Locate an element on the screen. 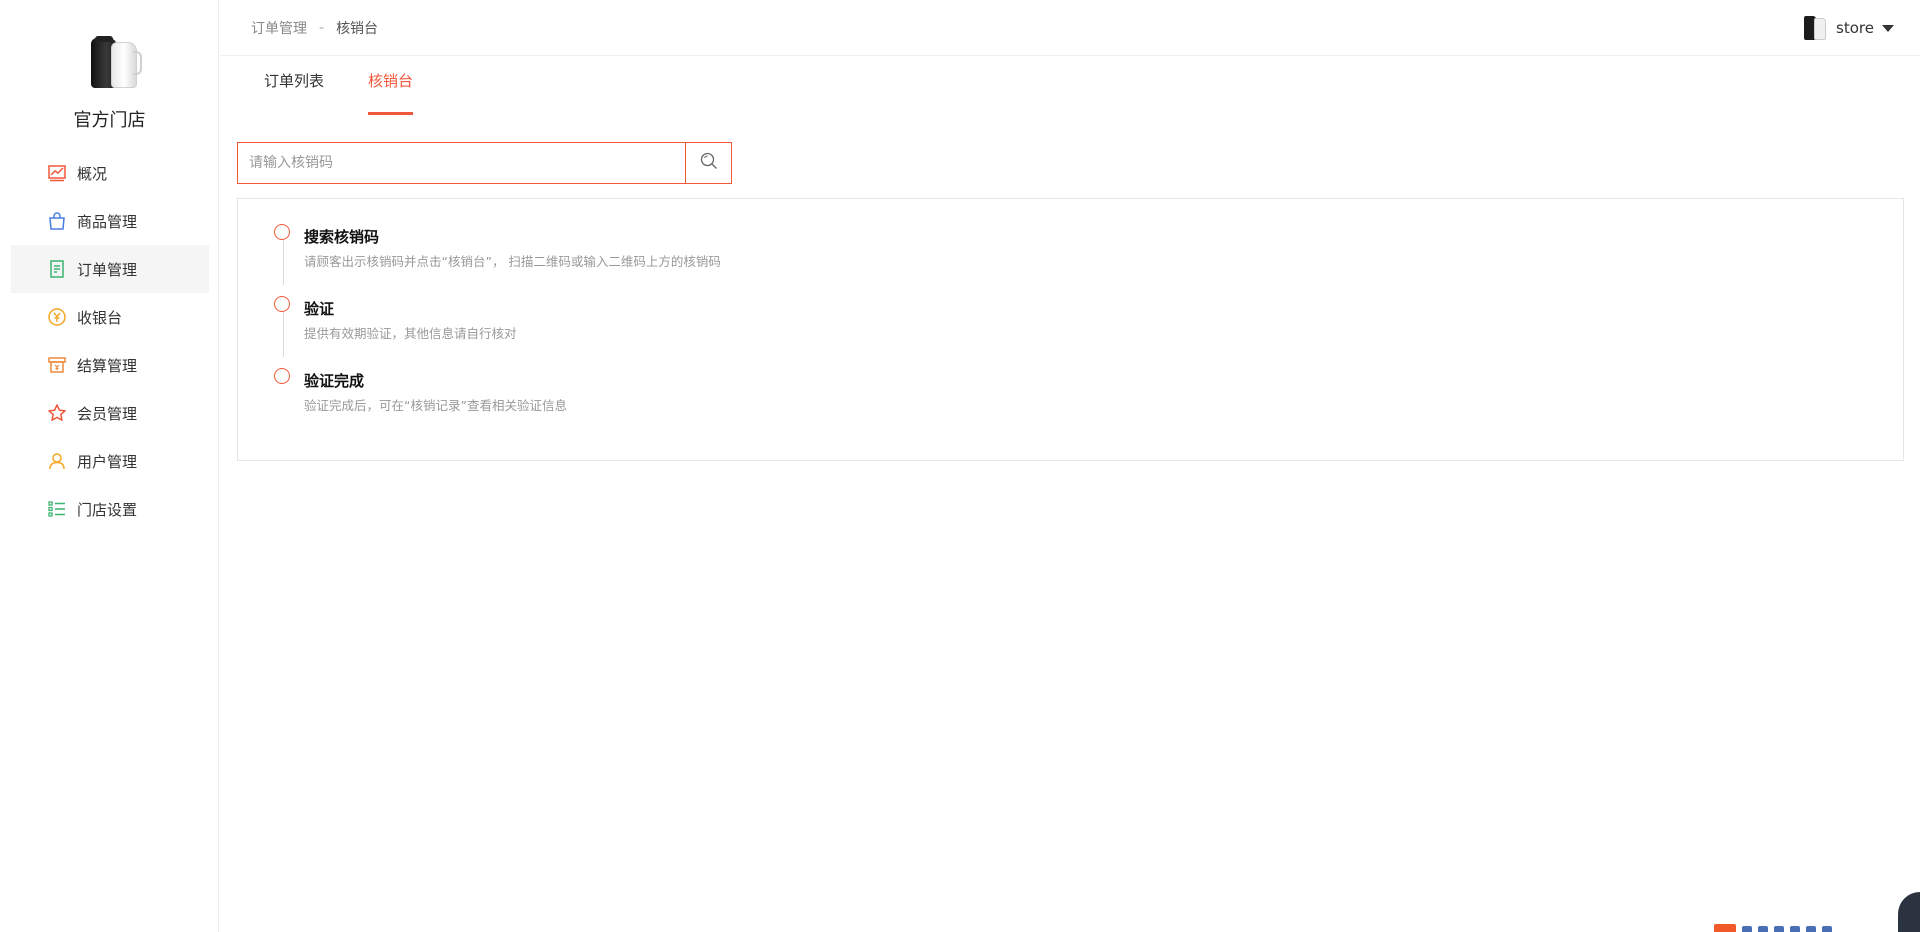  yuan-coin-icon is located at coordinates (57, 317).